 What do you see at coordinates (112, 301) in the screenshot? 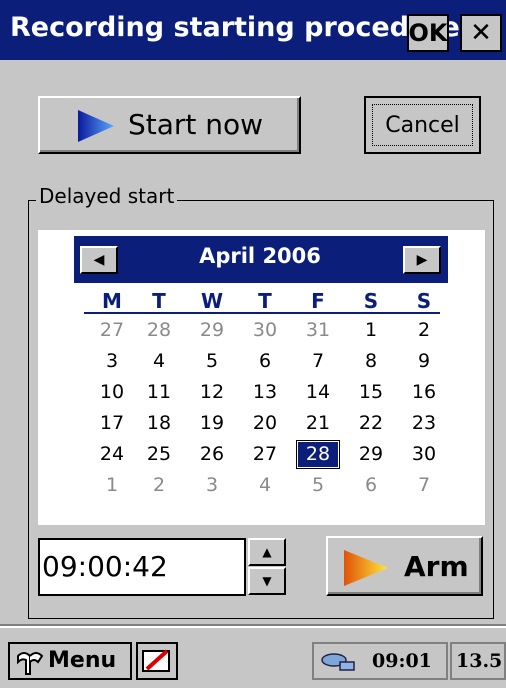
I see `weekday-header: M` at bounding box center [112, 301].